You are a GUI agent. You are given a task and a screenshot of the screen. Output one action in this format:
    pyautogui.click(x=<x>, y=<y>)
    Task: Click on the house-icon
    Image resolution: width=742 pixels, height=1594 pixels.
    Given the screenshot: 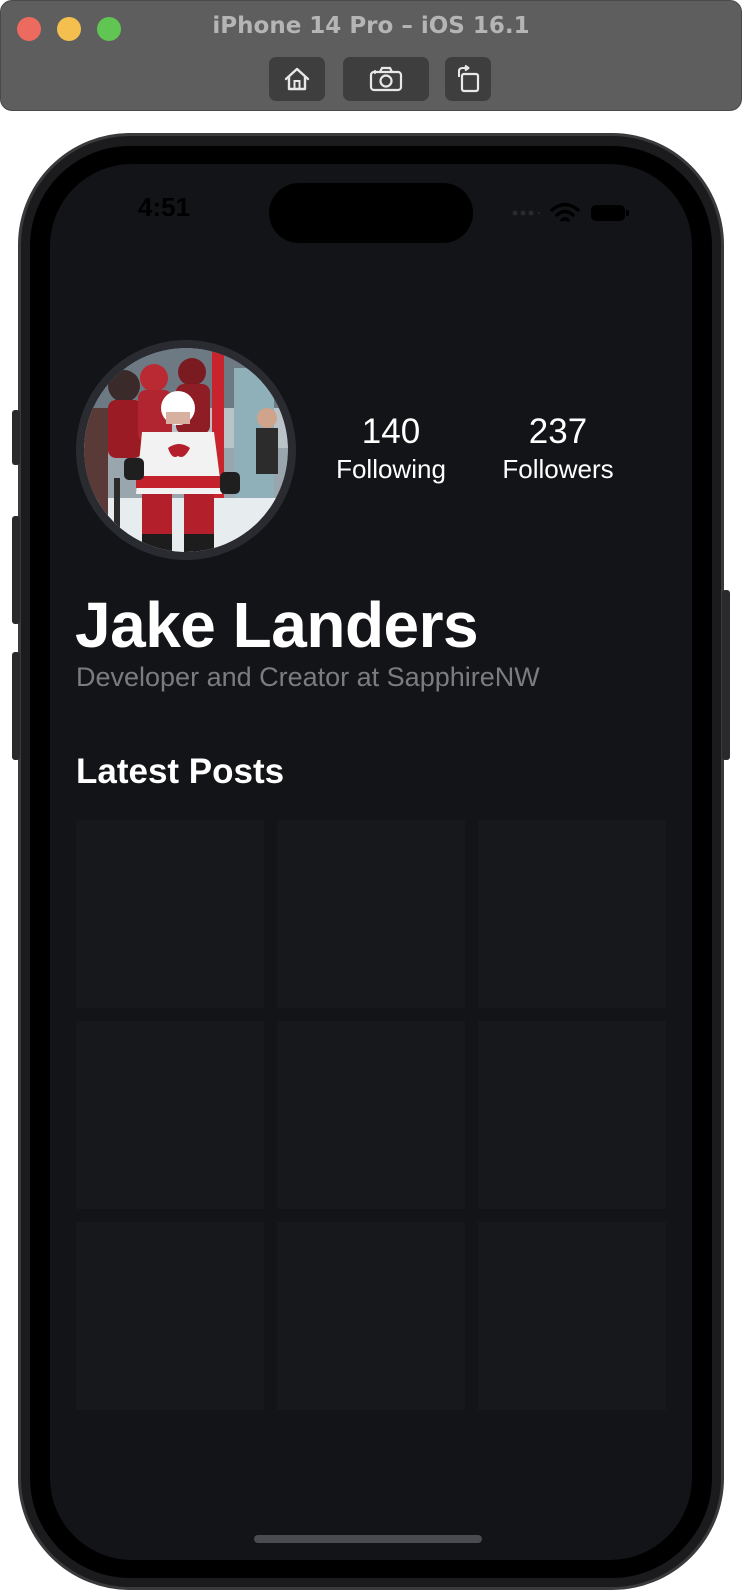 What is the action you would take?
    pyautogui.click(x=297, y=79)
    